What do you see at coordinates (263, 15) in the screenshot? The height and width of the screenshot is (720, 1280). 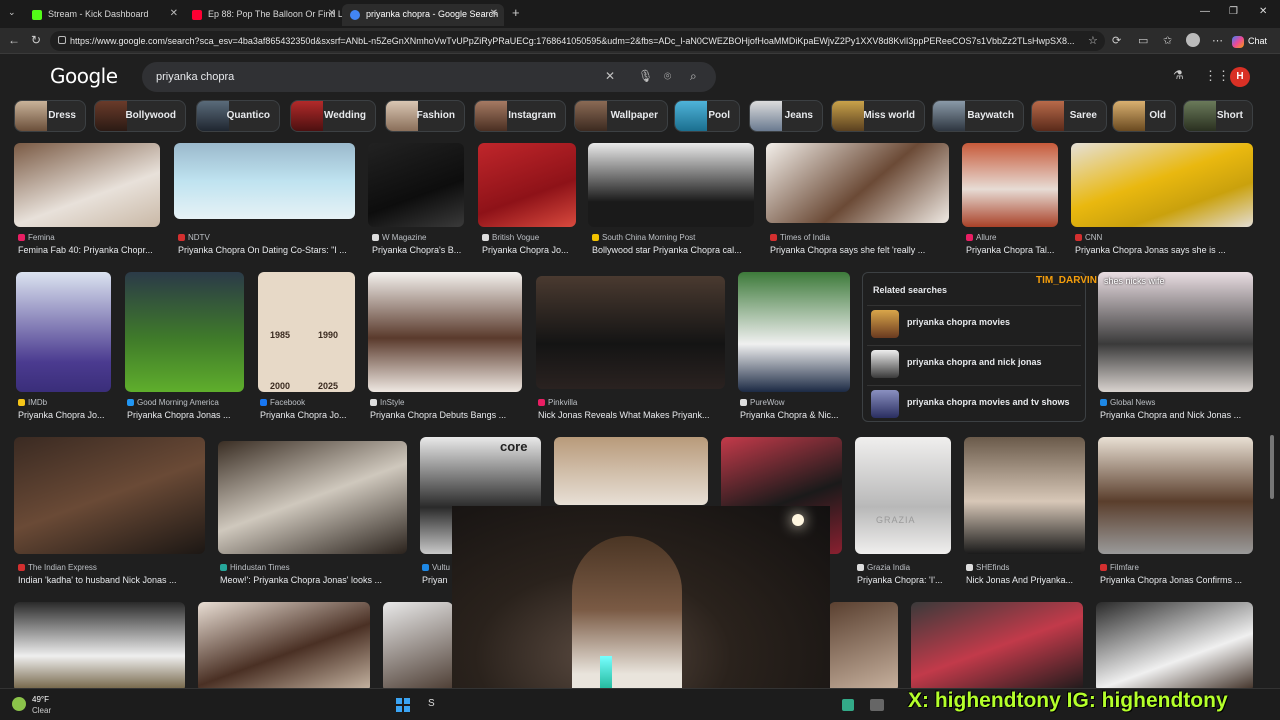 I see `tab-youtube-episode: Ep 88: Pop The Balloon Or Find Lo ✕` at bounding box center [263, 15].